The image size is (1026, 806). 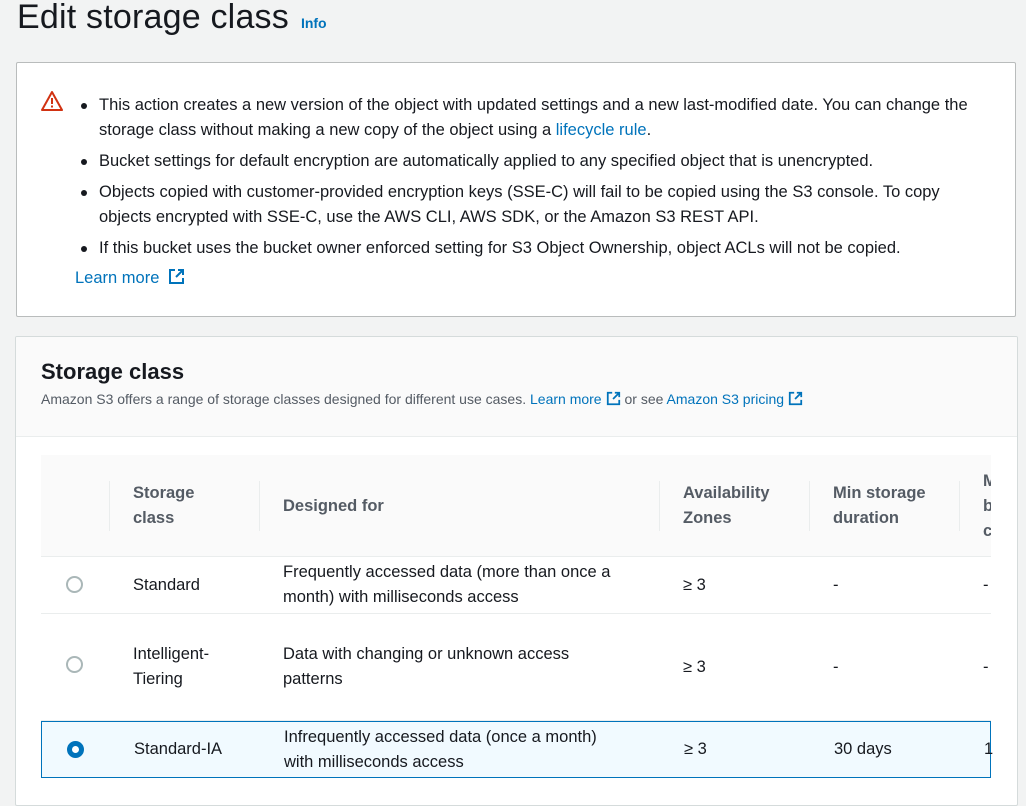 I want to click on alert-learn-more: Learn more, so click(x=130, y=278).